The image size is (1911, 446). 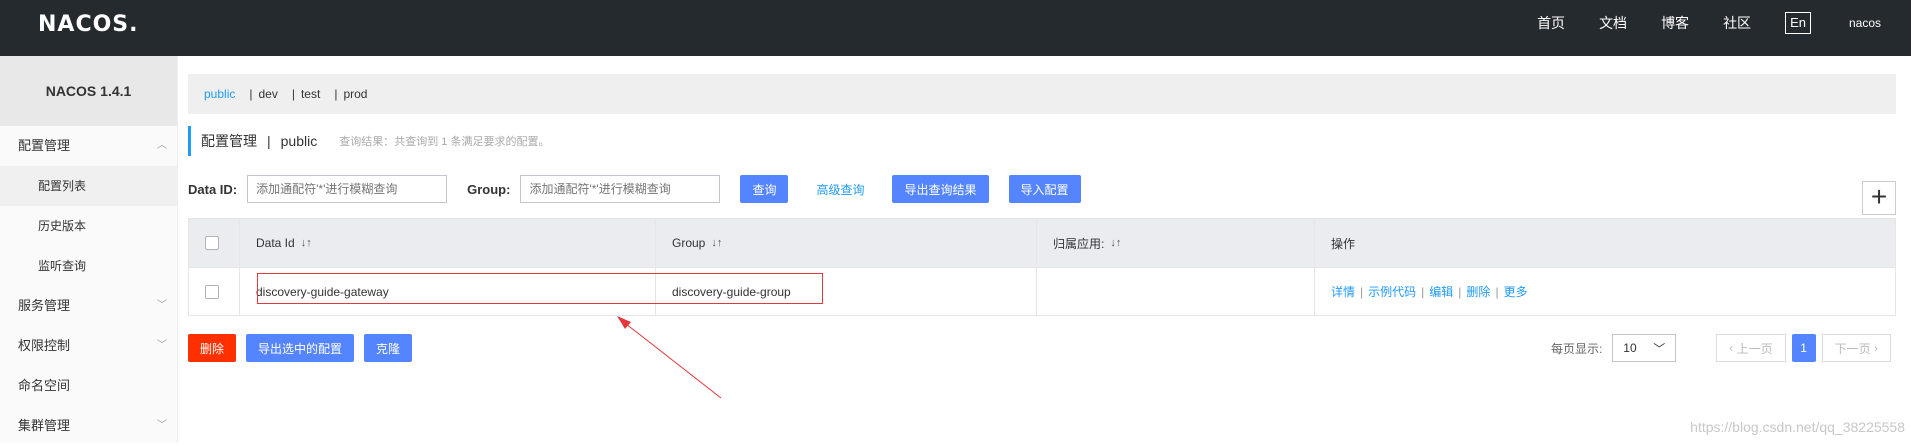 What do you see at coordinates (162, 145) in the screenshot?
I see `chevron-up-icon: ︿` at bounding box center [162, 145].